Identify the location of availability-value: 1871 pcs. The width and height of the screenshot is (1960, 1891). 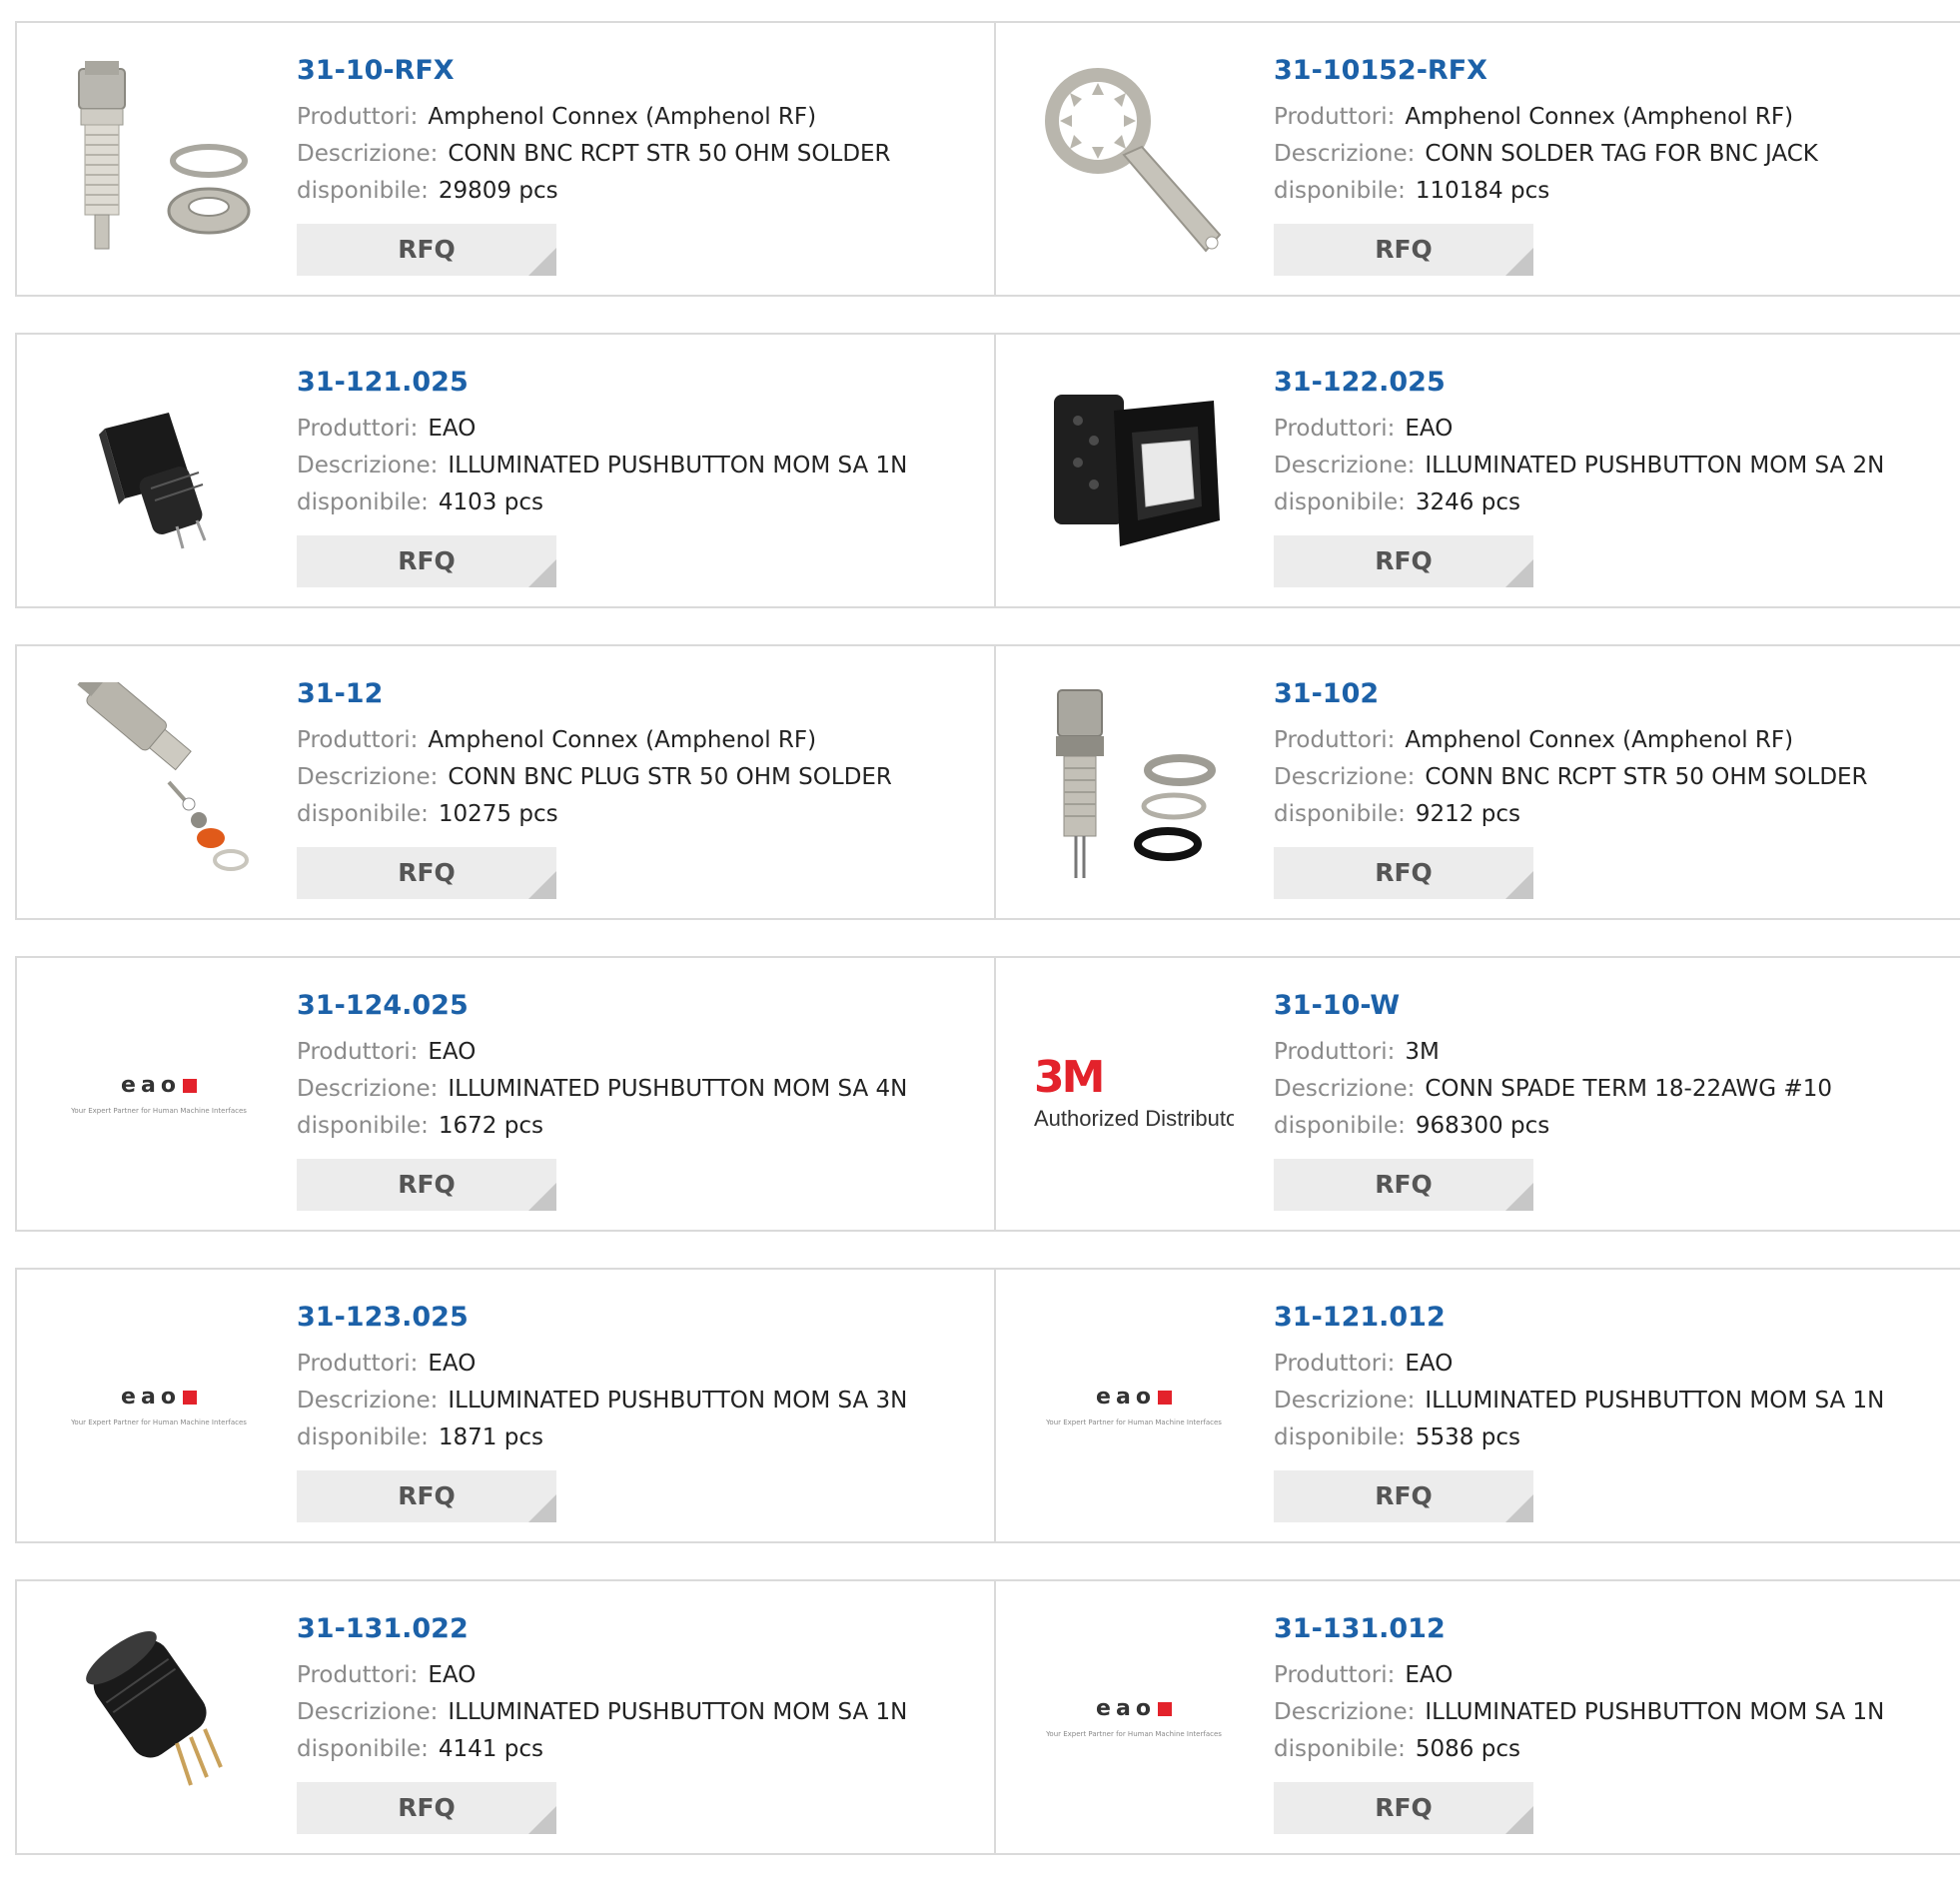
(490, 1437).